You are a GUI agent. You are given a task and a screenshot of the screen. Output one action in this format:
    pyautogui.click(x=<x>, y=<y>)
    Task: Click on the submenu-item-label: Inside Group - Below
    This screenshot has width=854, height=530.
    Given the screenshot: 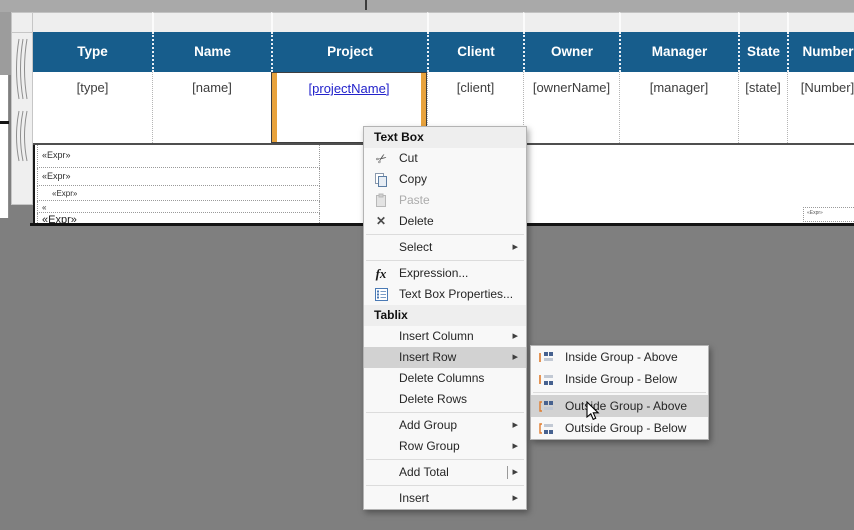 What is the action you would take?
    pyautogui.click(x=621, y=379)
    